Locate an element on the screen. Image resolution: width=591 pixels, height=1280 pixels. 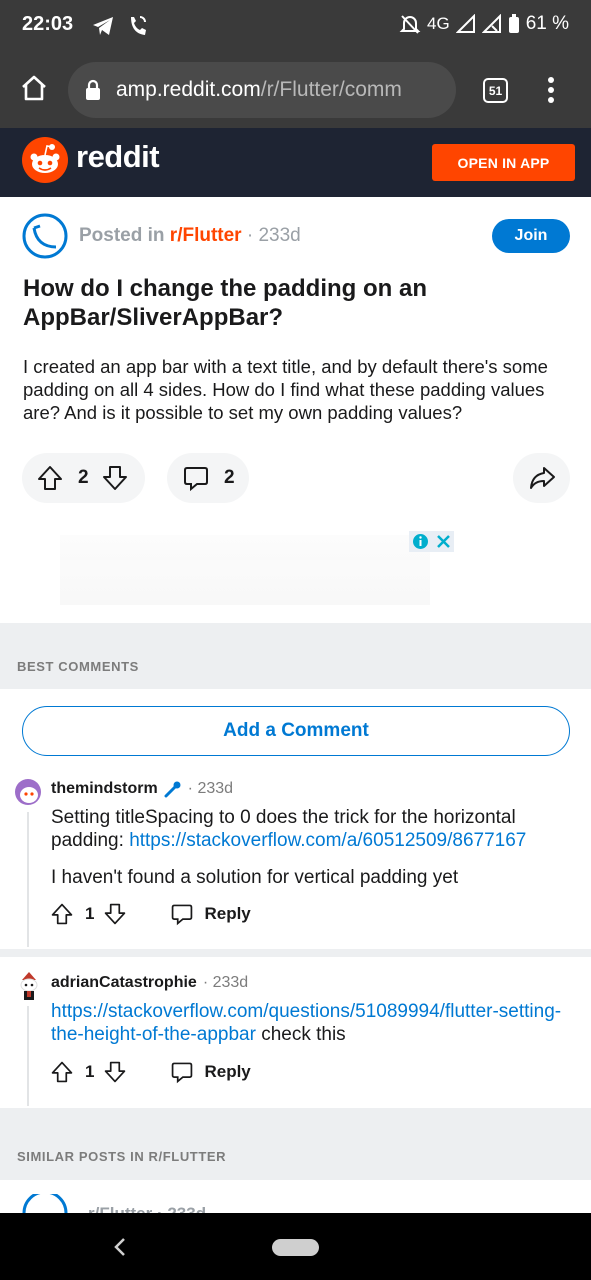
share-icon is located at coordinates (542, 478).